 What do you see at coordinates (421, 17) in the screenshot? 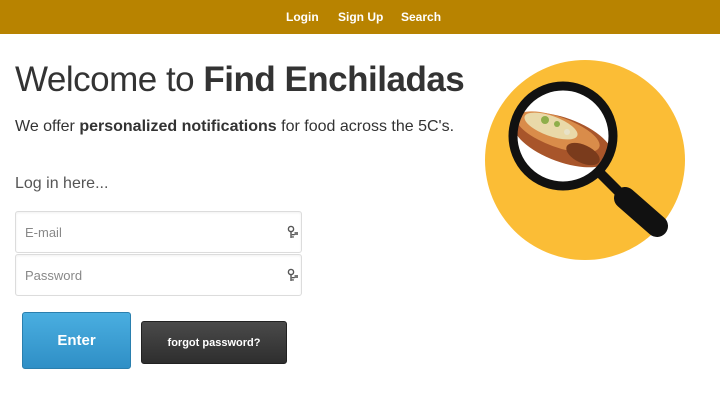
I see `nav-search-link: Search` at bounding box center [421, 17].